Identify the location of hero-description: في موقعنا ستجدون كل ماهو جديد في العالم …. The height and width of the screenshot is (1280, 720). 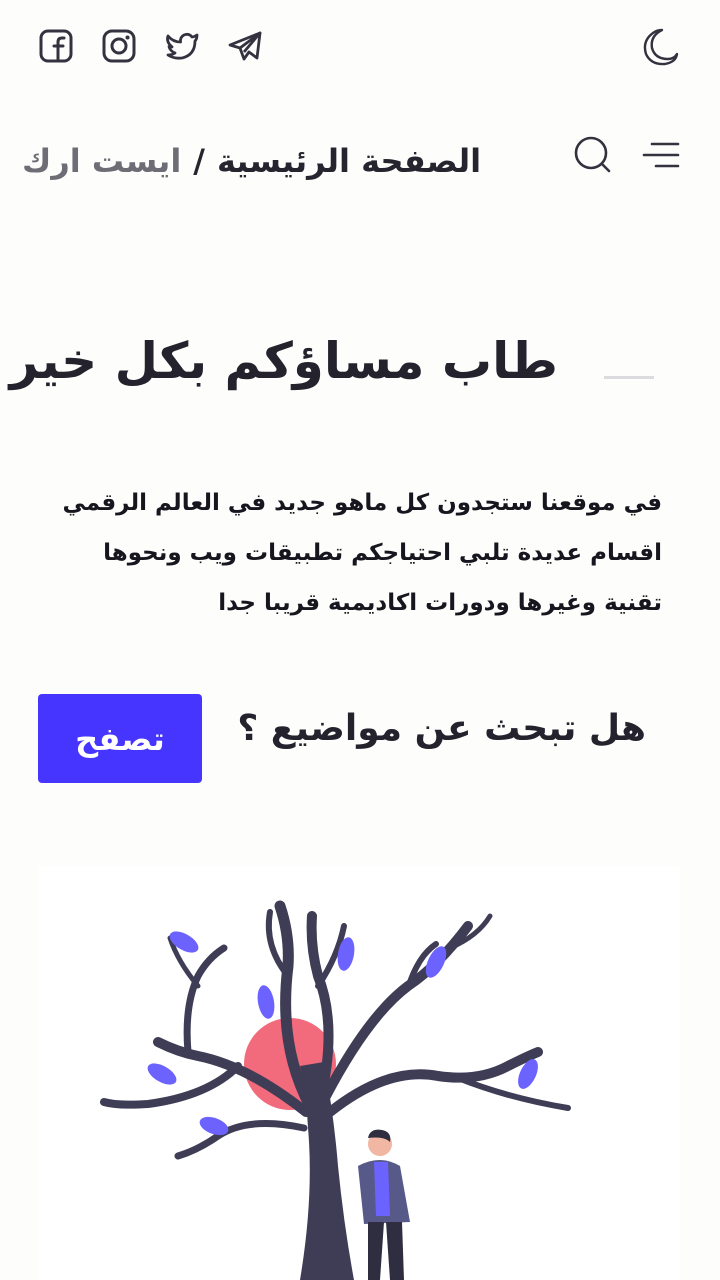
(352, 553).